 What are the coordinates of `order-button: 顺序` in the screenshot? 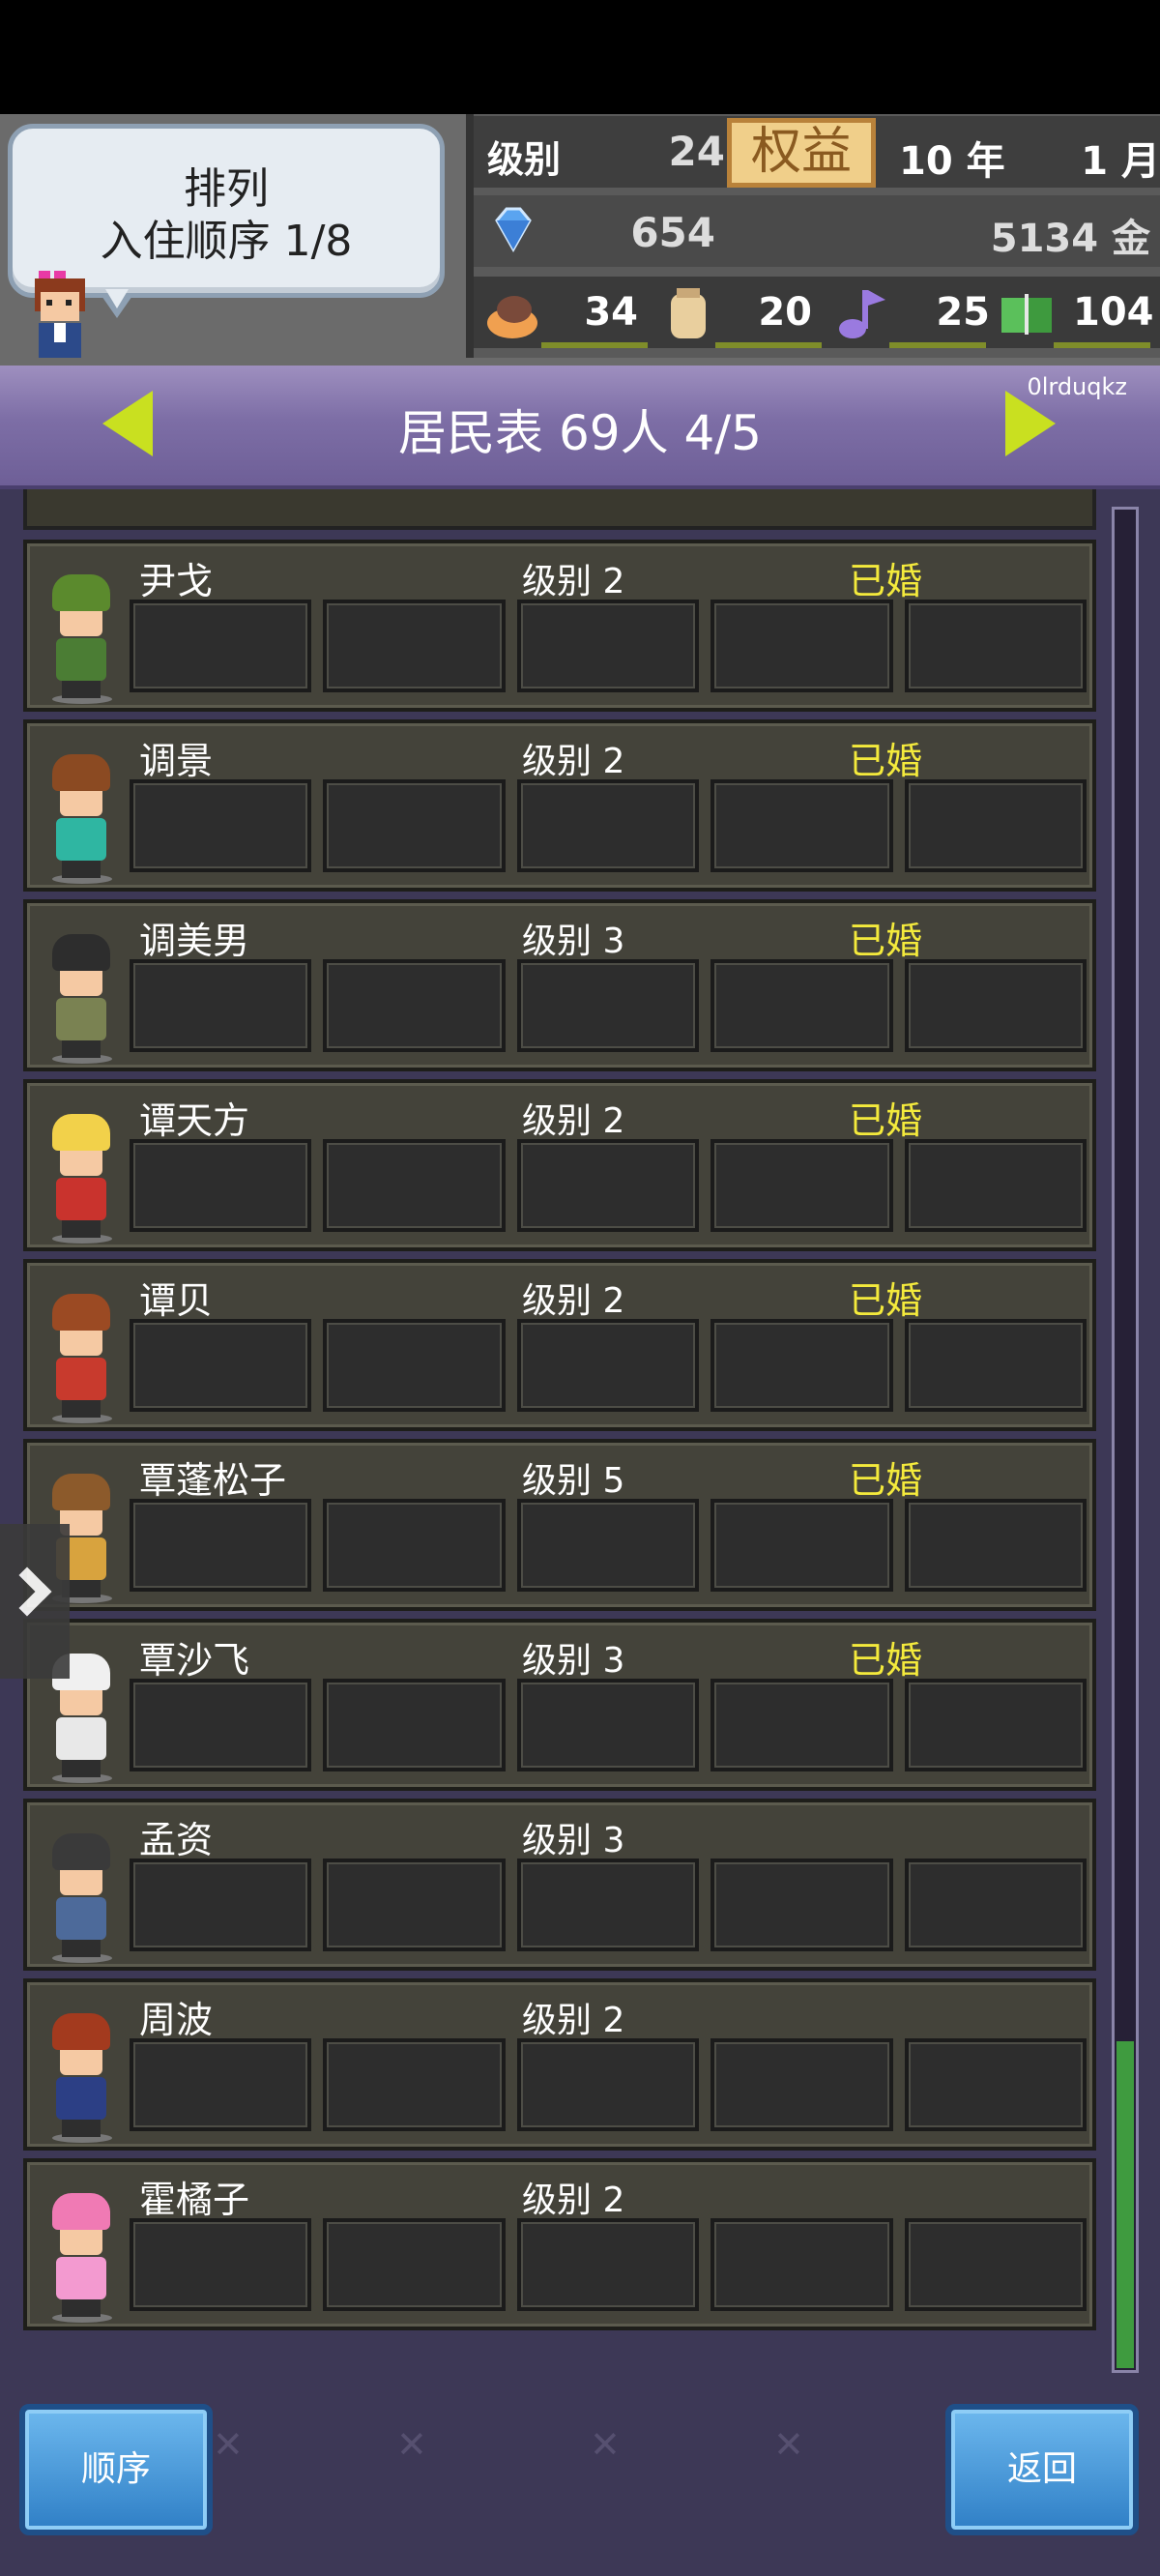 It's located at (116, 2469).